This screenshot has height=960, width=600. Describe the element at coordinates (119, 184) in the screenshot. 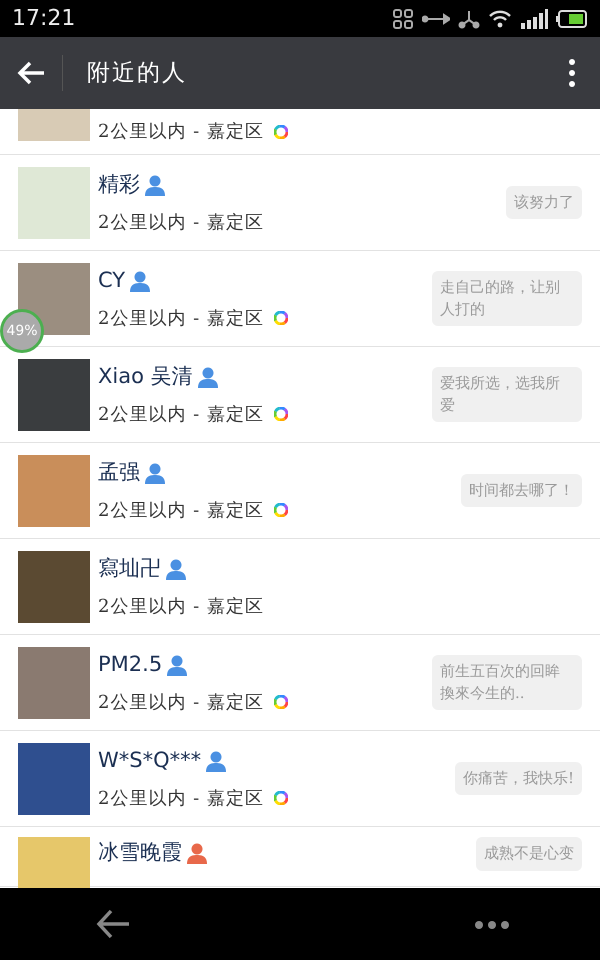

I see `person-name: 精彩` at that location.